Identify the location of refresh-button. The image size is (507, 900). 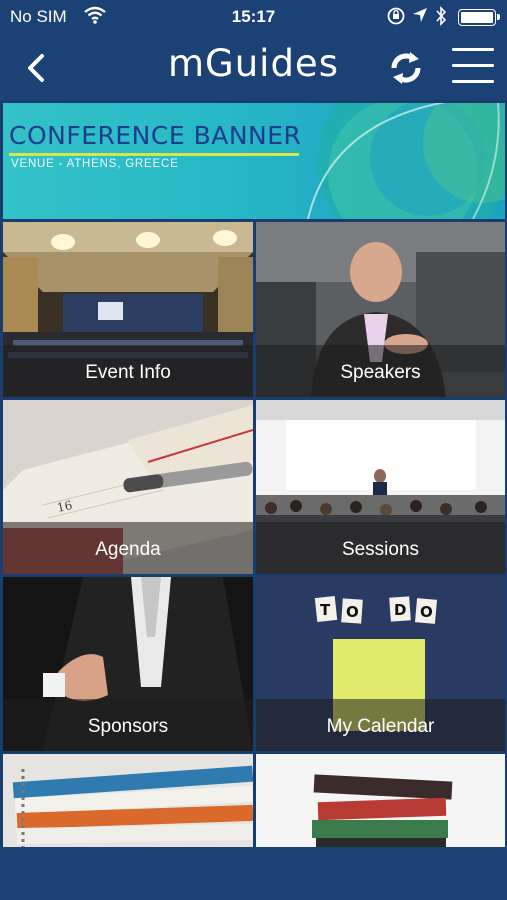
(406, 68).